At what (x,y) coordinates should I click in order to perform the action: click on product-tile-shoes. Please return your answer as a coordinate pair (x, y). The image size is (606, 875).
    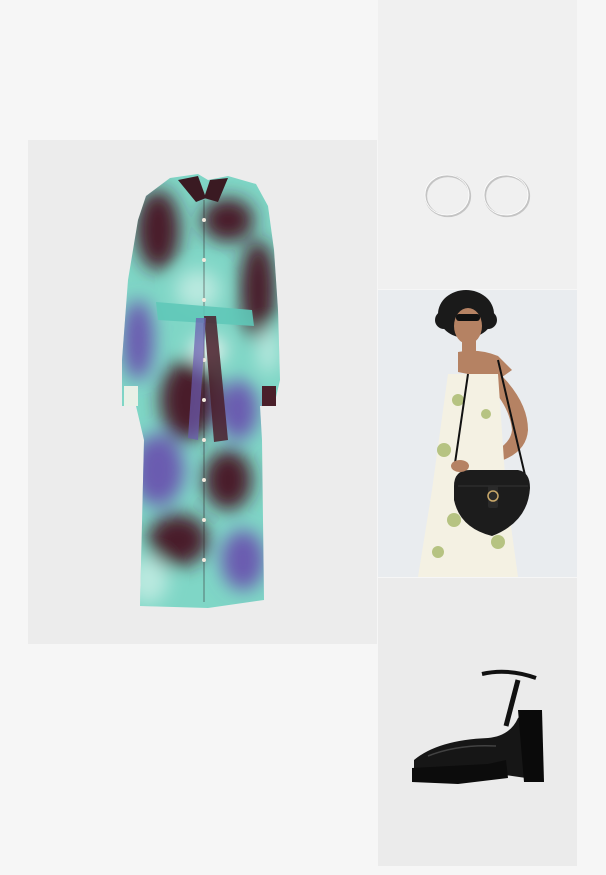
    Looking at the image, I should click on (477, 722).